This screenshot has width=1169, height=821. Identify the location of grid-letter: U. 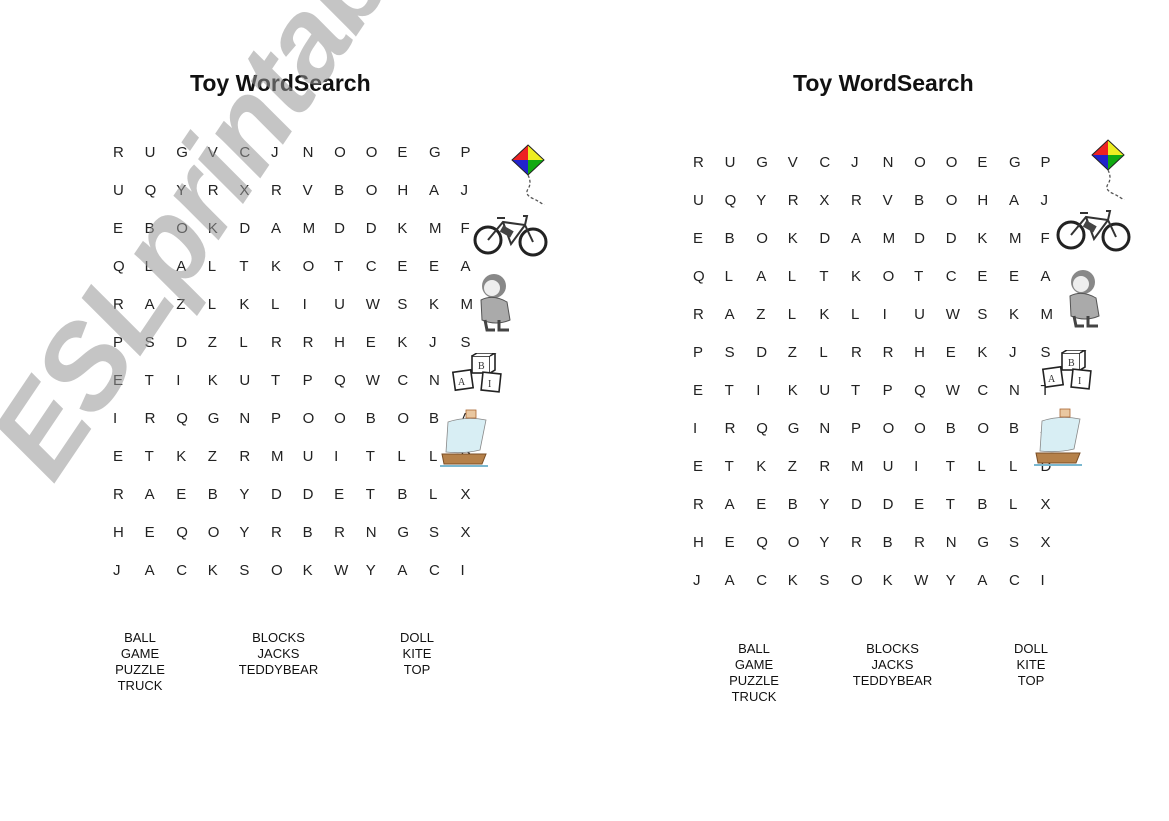
(255, 380).